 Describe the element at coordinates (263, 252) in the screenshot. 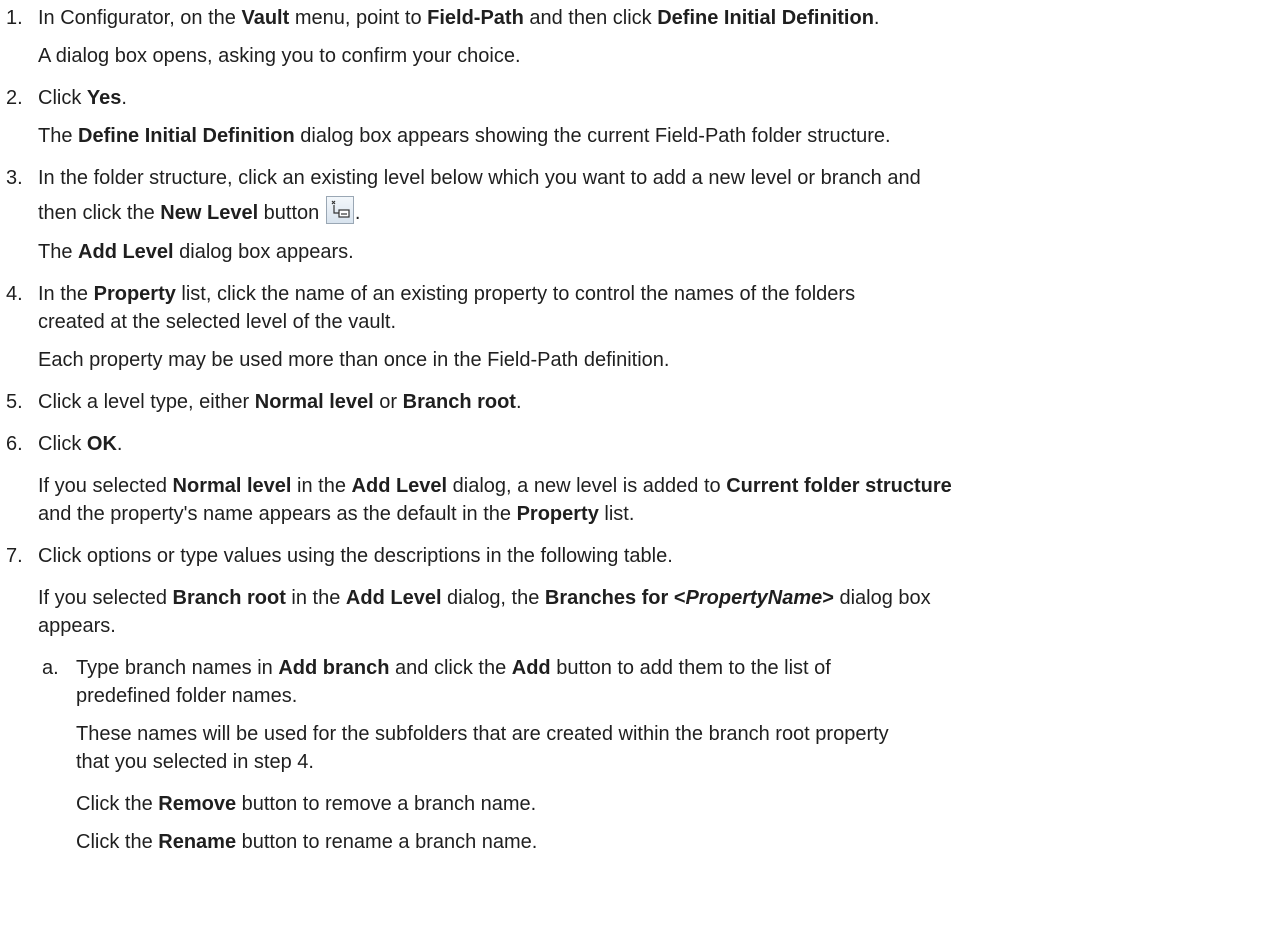

I see `text-run: dialog box appears.` at that location.